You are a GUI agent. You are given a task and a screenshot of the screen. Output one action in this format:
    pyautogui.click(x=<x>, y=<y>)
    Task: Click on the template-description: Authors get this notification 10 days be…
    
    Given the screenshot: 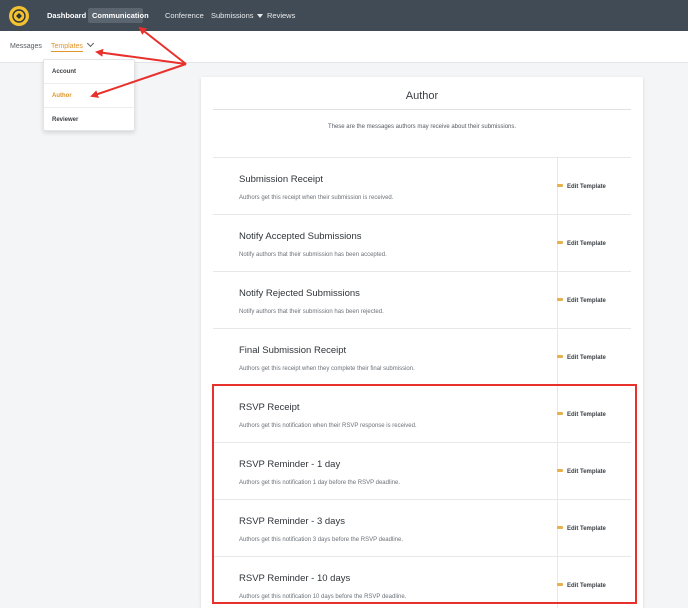 What is the action you would take?
    pyautogui.click(x=323, y=597)
    